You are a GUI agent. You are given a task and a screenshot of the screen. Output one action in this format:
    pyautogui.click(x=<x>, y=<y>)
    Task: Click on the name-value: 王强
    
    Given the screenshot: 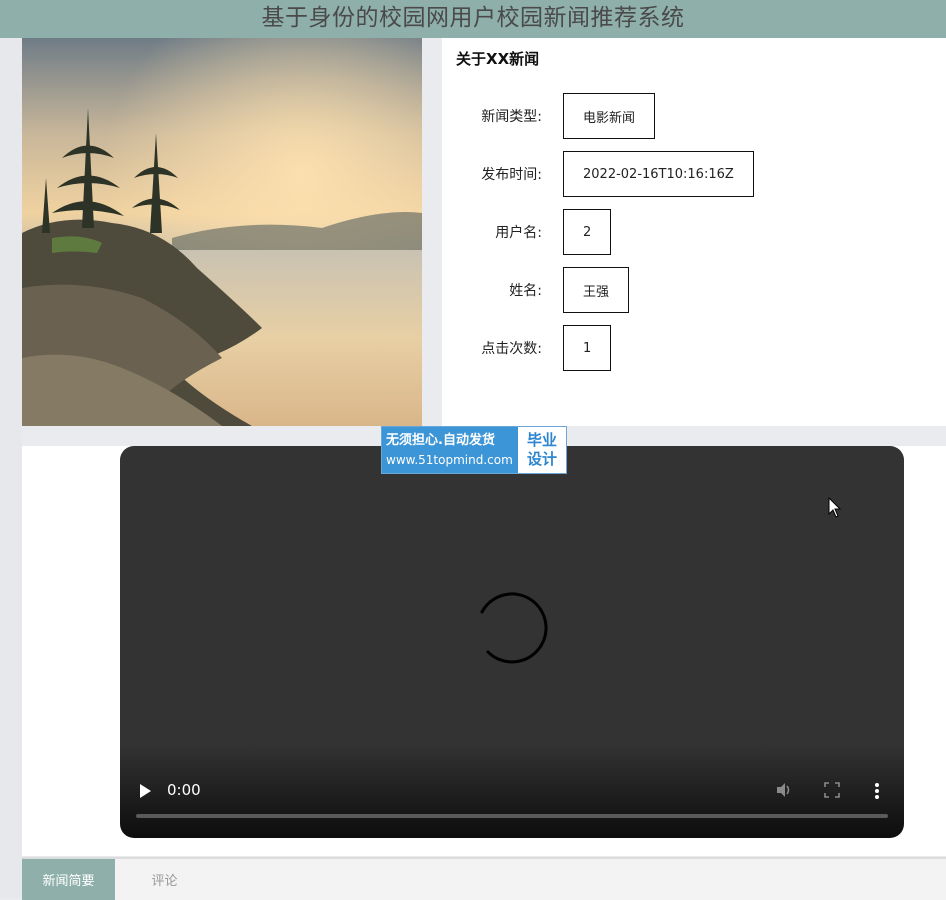 What is the action you would take?
    pyautogui.click(x=596, y=290)
    